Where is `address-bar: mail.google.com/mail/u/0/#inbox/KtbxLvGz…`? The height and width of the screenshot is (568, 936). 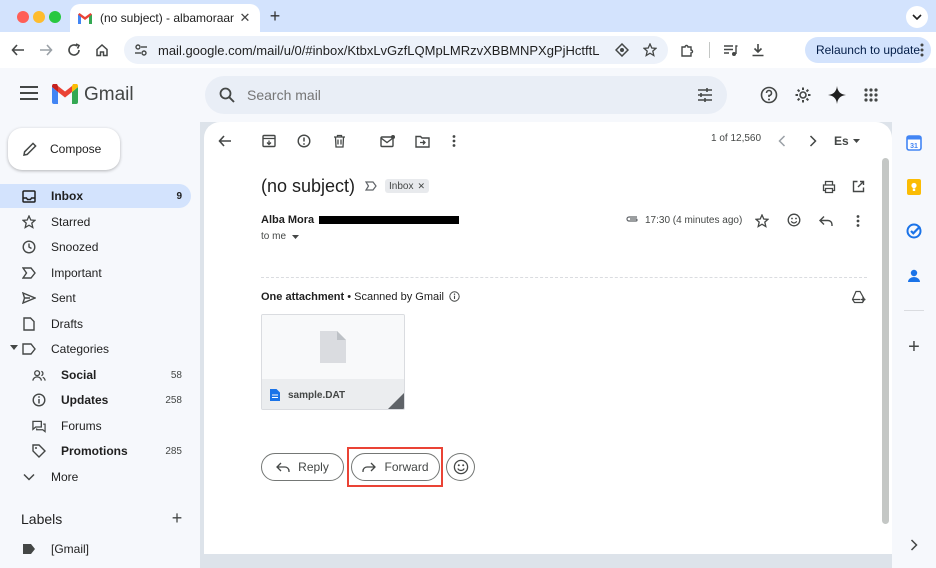 address-bar: mail.google.com/mail/u/0/#inbox/KtbxLvGz… is located at coordinates (396, 50).